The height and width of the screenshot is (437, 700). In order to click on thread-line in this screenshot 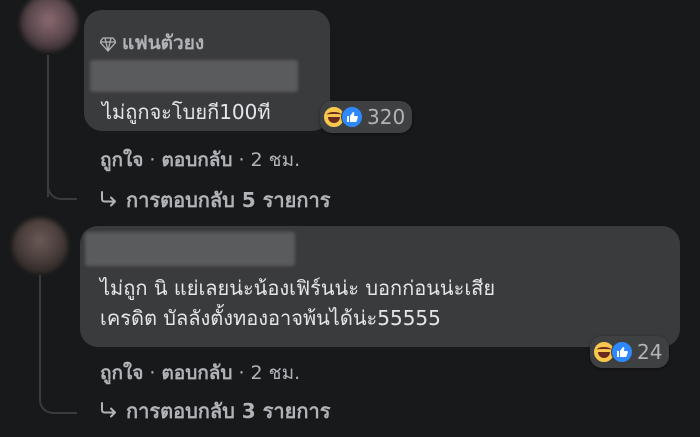, I will do `click(40, 335)`.